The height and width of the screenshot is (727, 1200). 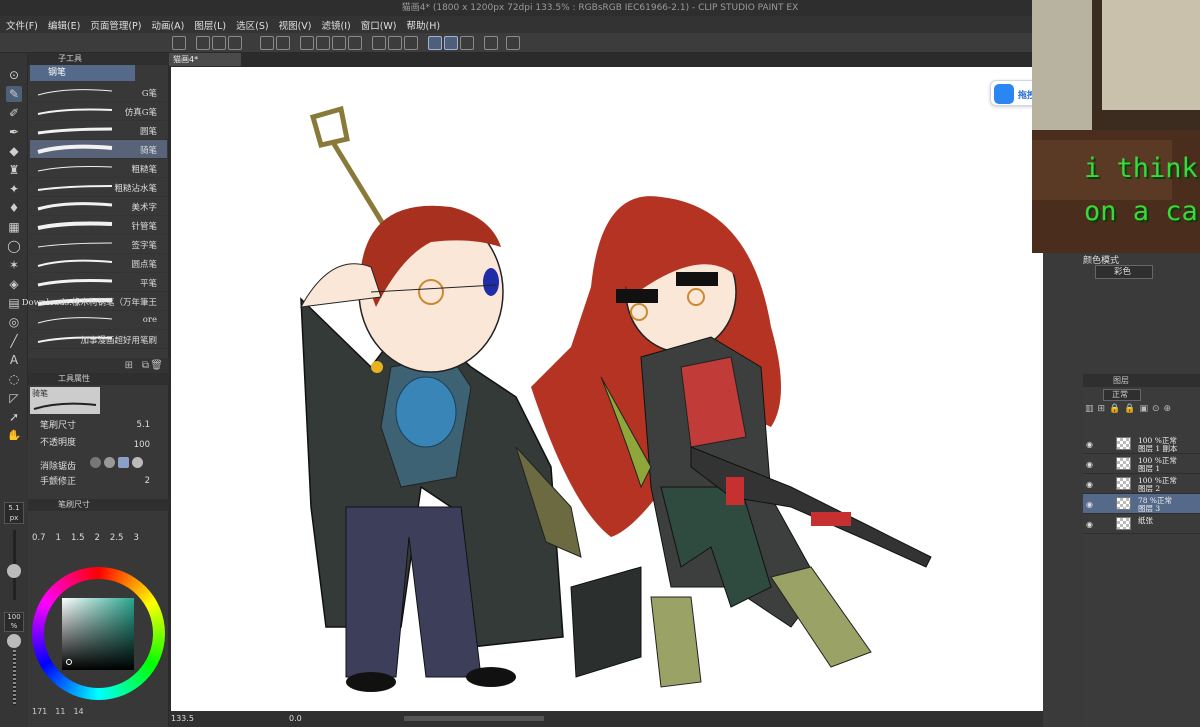 What do you see at coordinates (491, 43) in the screenshot?
I see `settings-icon` at bounding box center [491, 43].